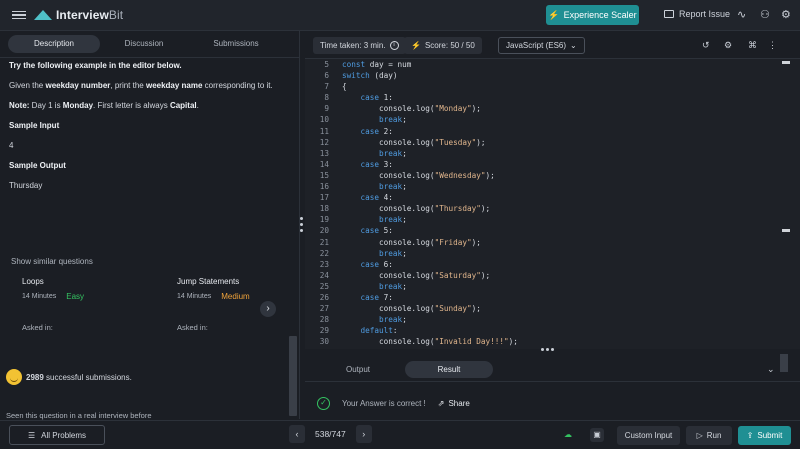  Describe the element at coordinates (236, 44) in the screenshot. I see `tab-submissions: Submissions` at that location.